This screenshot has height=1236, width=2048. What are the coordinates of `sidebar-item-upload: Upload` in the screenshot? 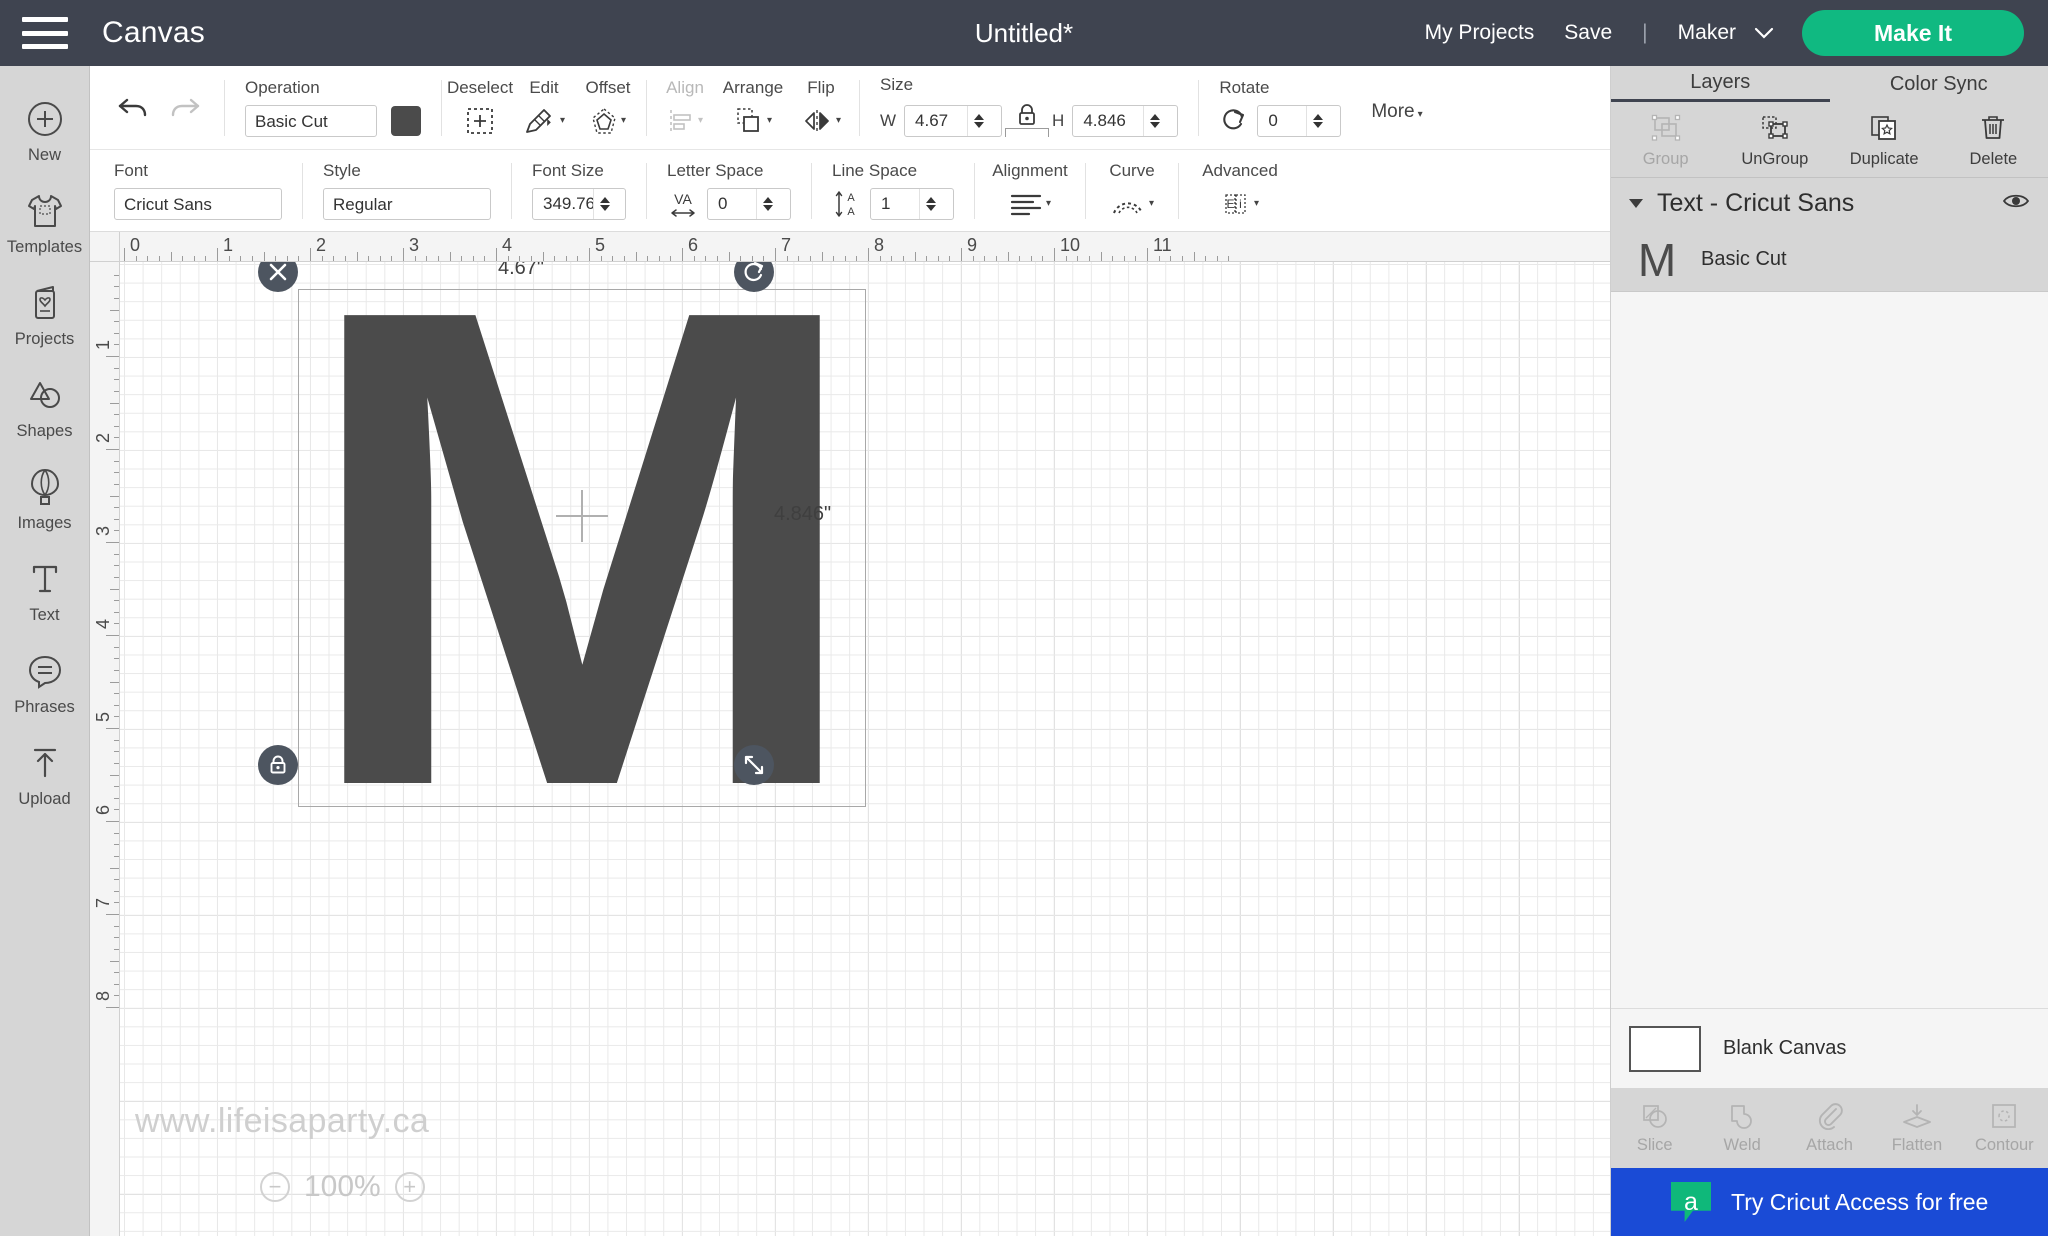 It's located at (45, 776).